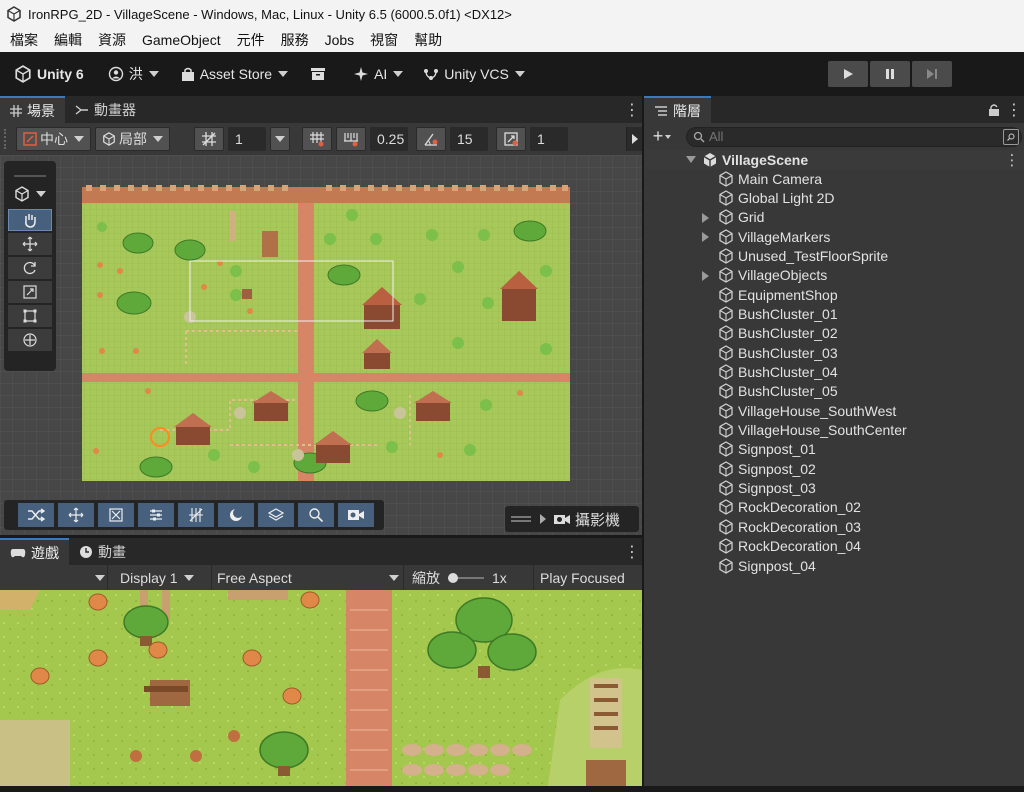  I want to click on scene-row-menu-button: ⋮, so click(1012, 159).